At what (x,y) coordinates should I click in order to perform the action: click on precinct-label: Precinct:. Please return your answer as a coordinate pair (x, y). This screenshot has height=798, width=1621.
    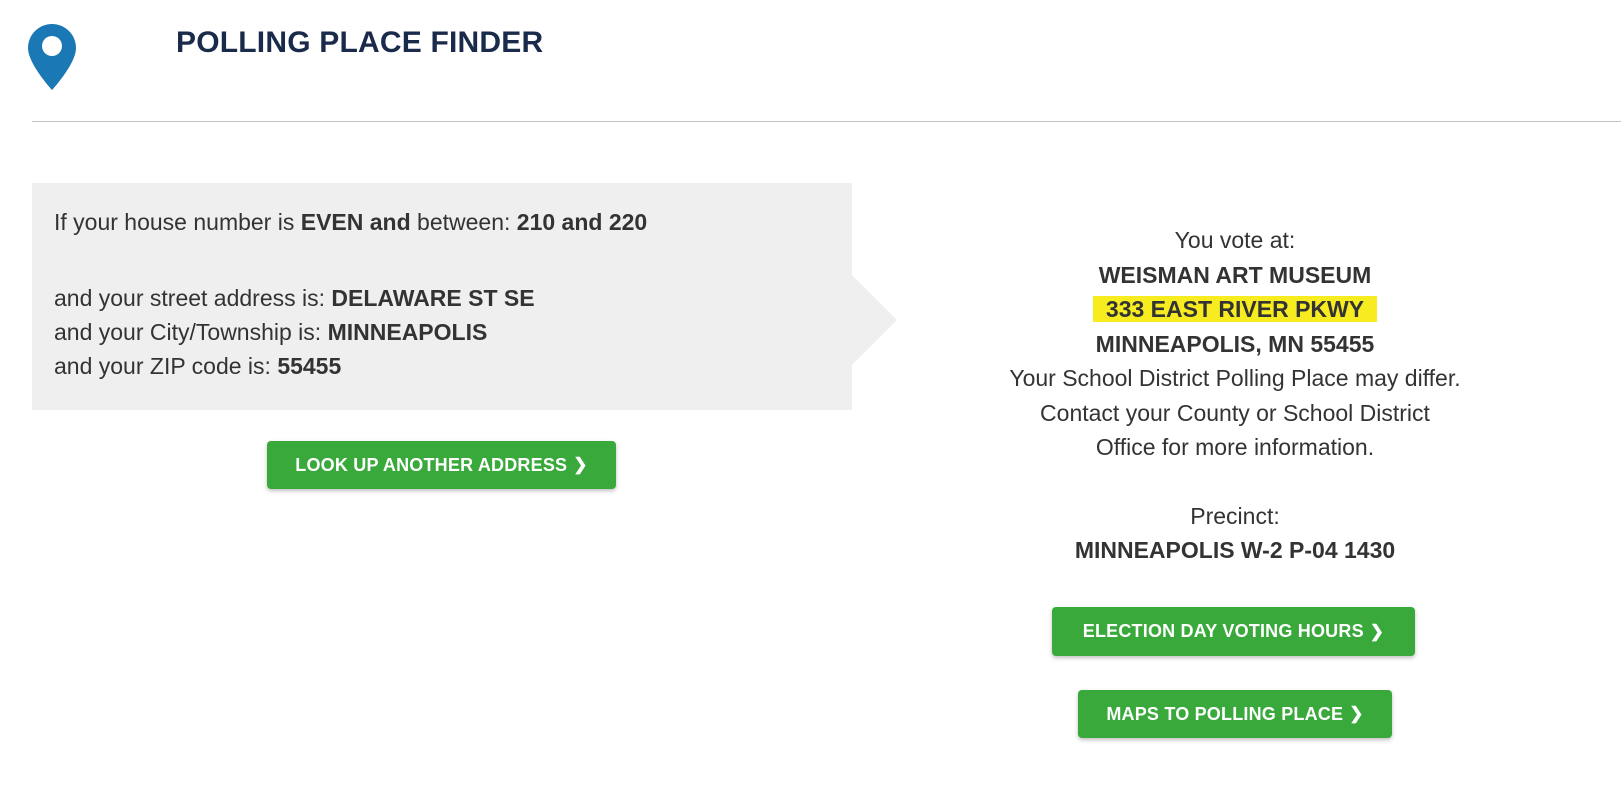
    Looking at the image, I should click on (1235, 515).